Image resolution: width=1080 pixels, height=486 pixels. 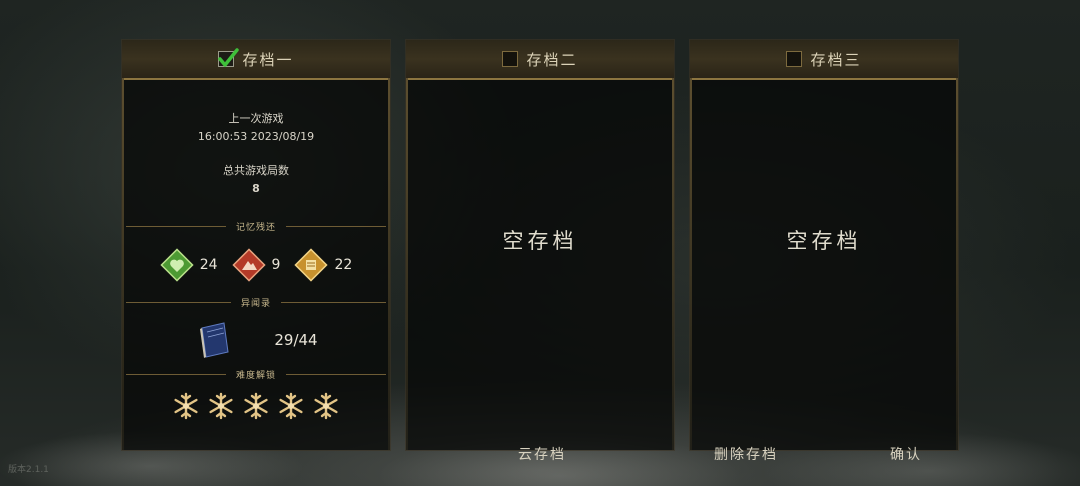 What do you see at coordinates (836, 59) in the screenshot?
I see `slot-3-title: 存档三` at bounding box center [836, 59].